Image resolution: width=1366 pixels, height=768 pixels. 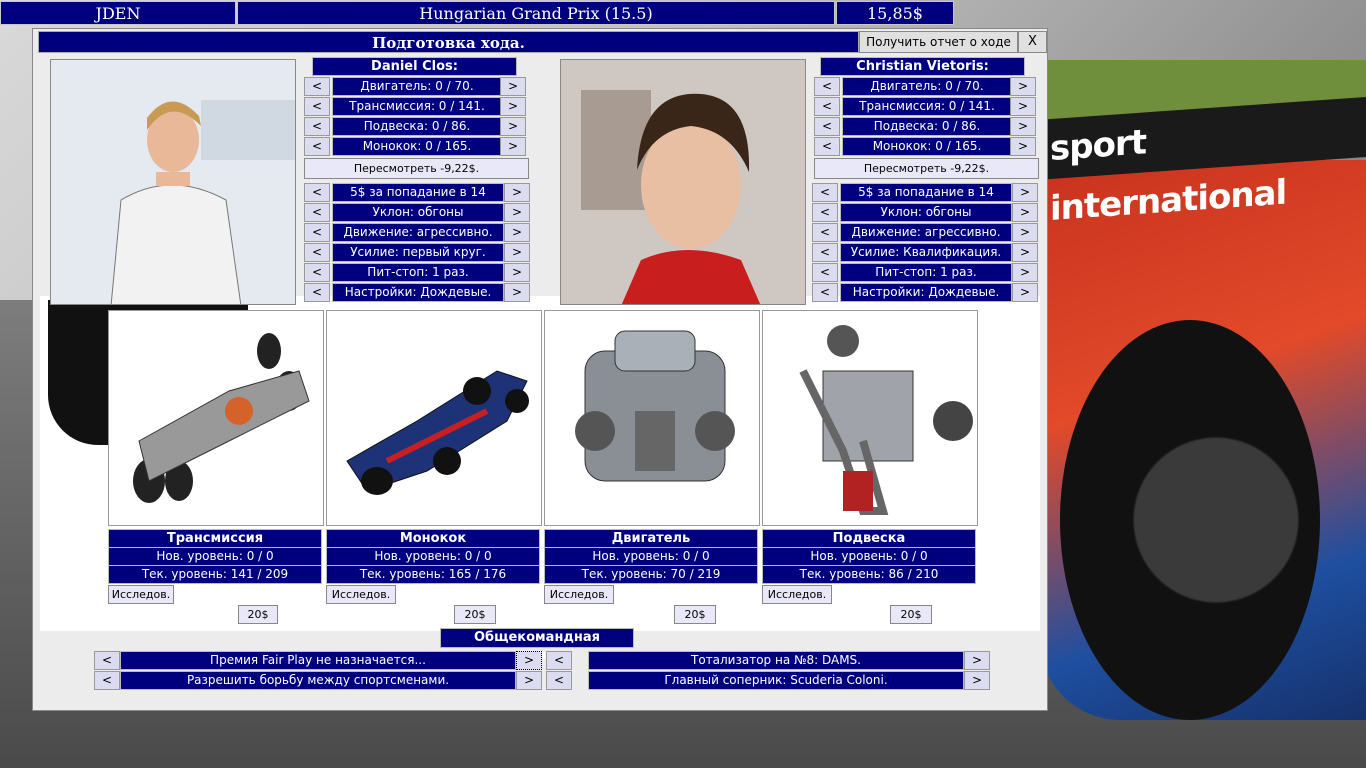 What do you see at coordinates (695, 614) in the screenshot?
I see `engine-price-button: 20$` at bounding box center [695, 614].